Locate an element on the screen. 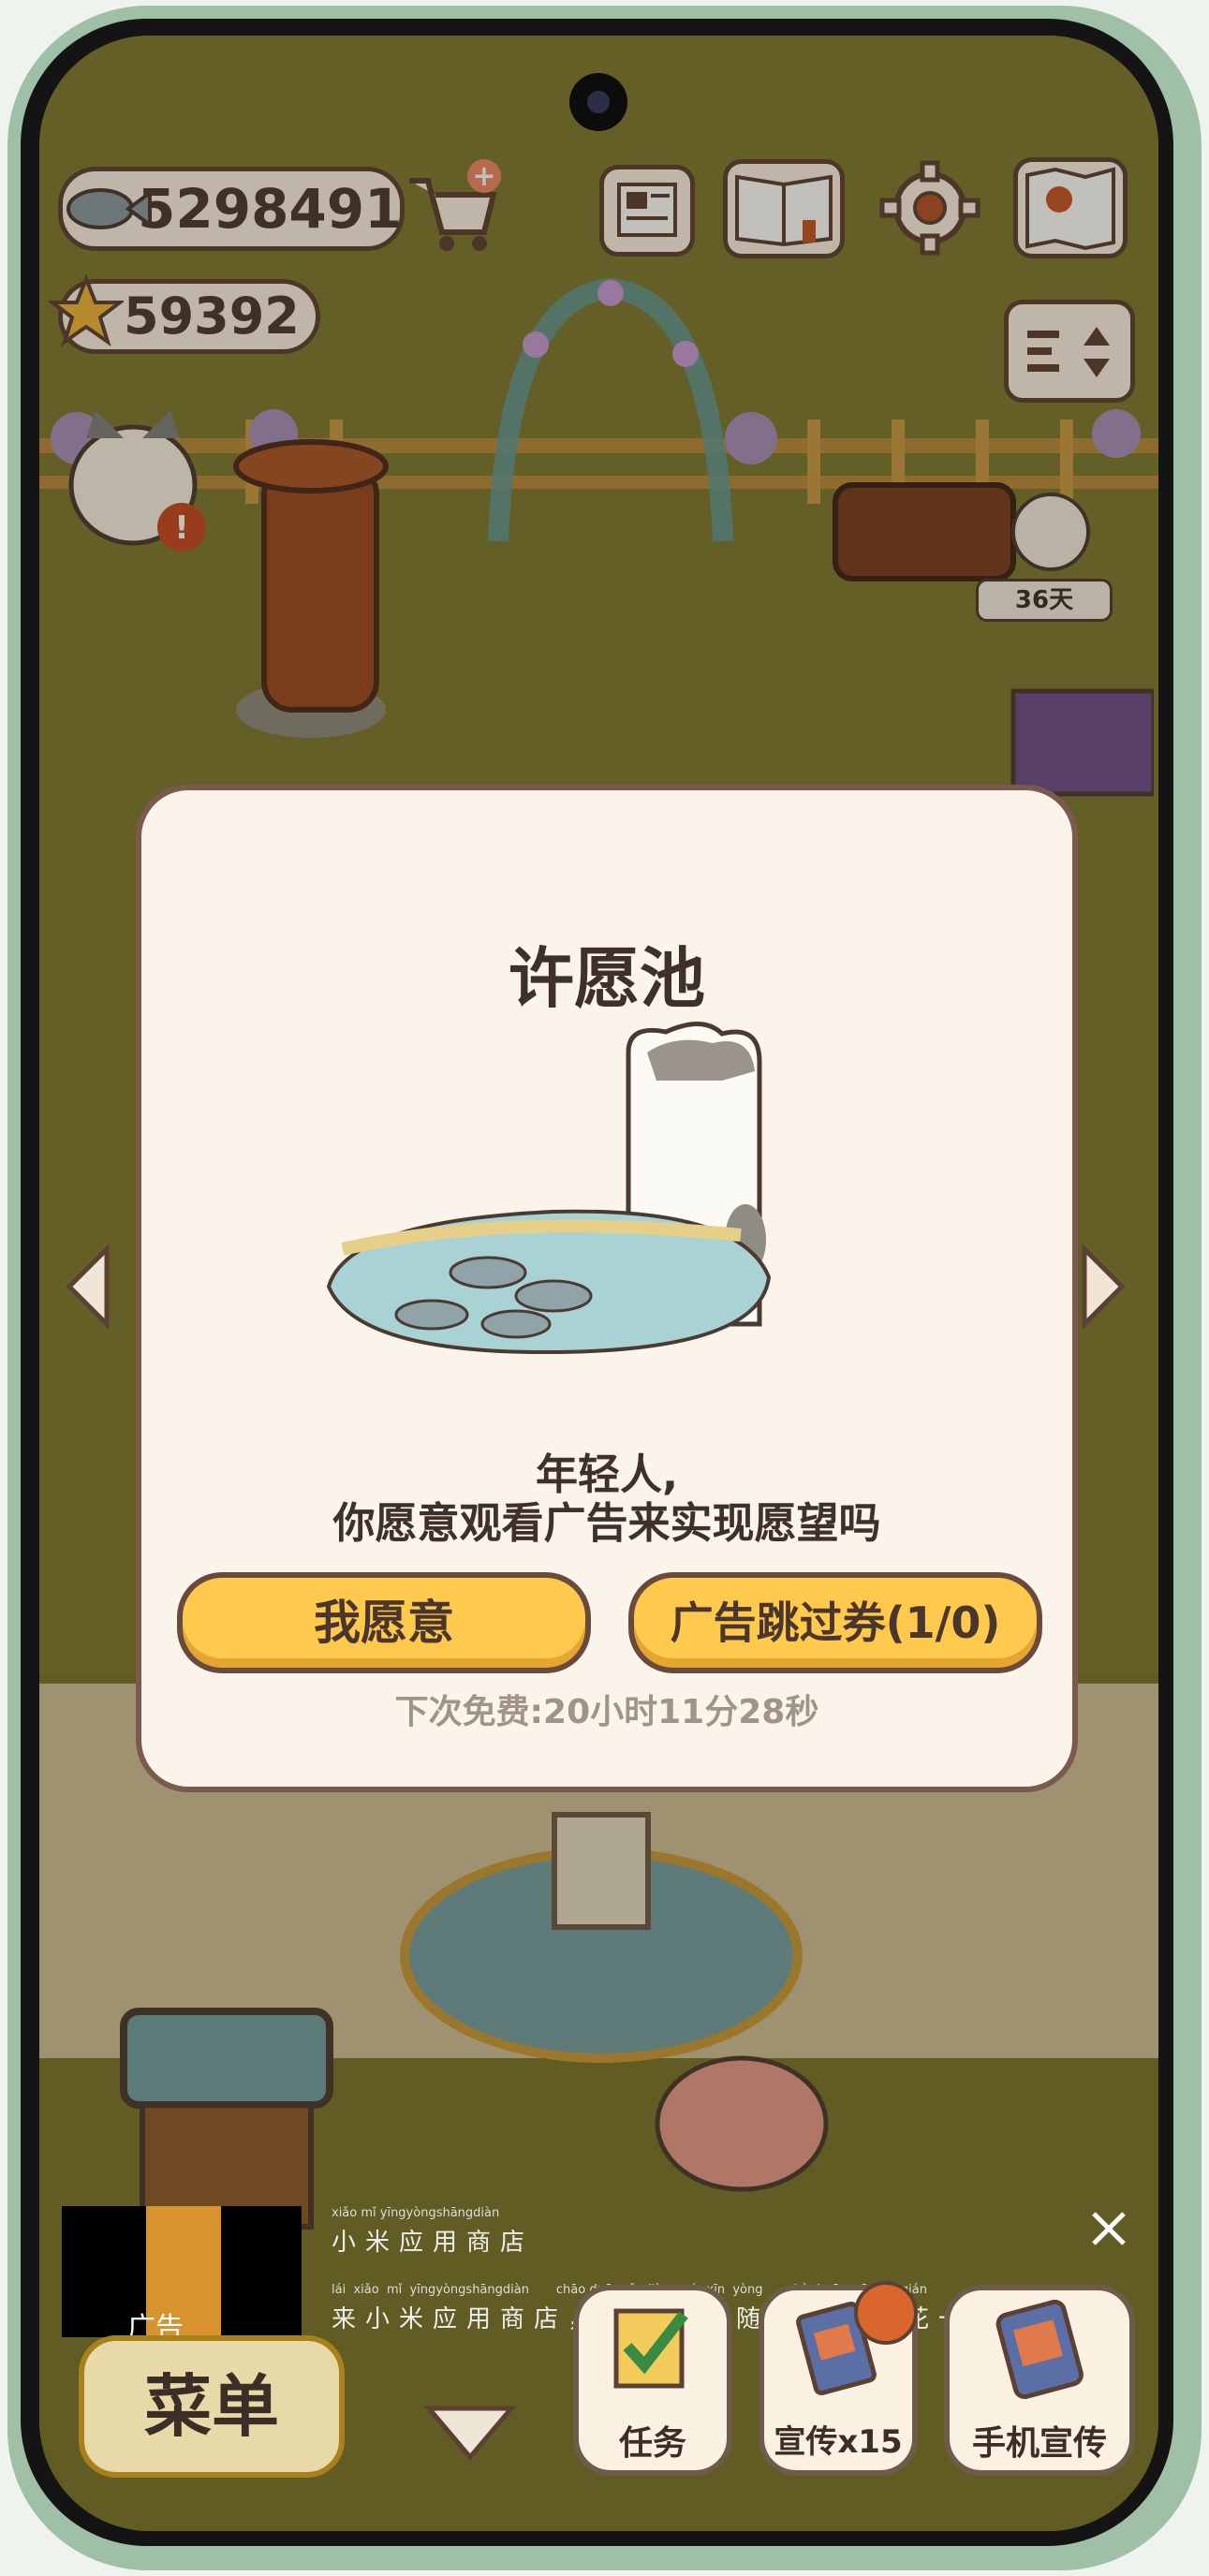 The image size is (1209, 2576). checklist-icon is located at coordinates (650, 2348).